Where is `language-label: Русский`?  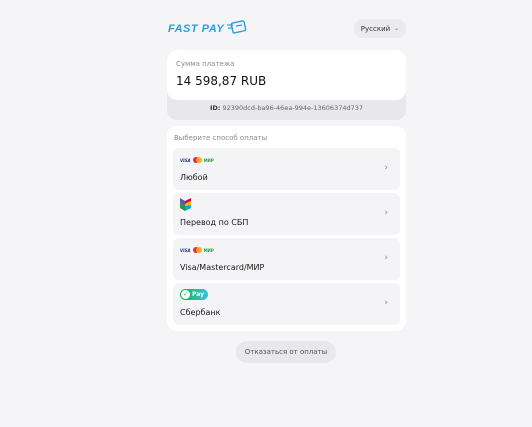
language-label: Русский is located at coordinates (375, 28).